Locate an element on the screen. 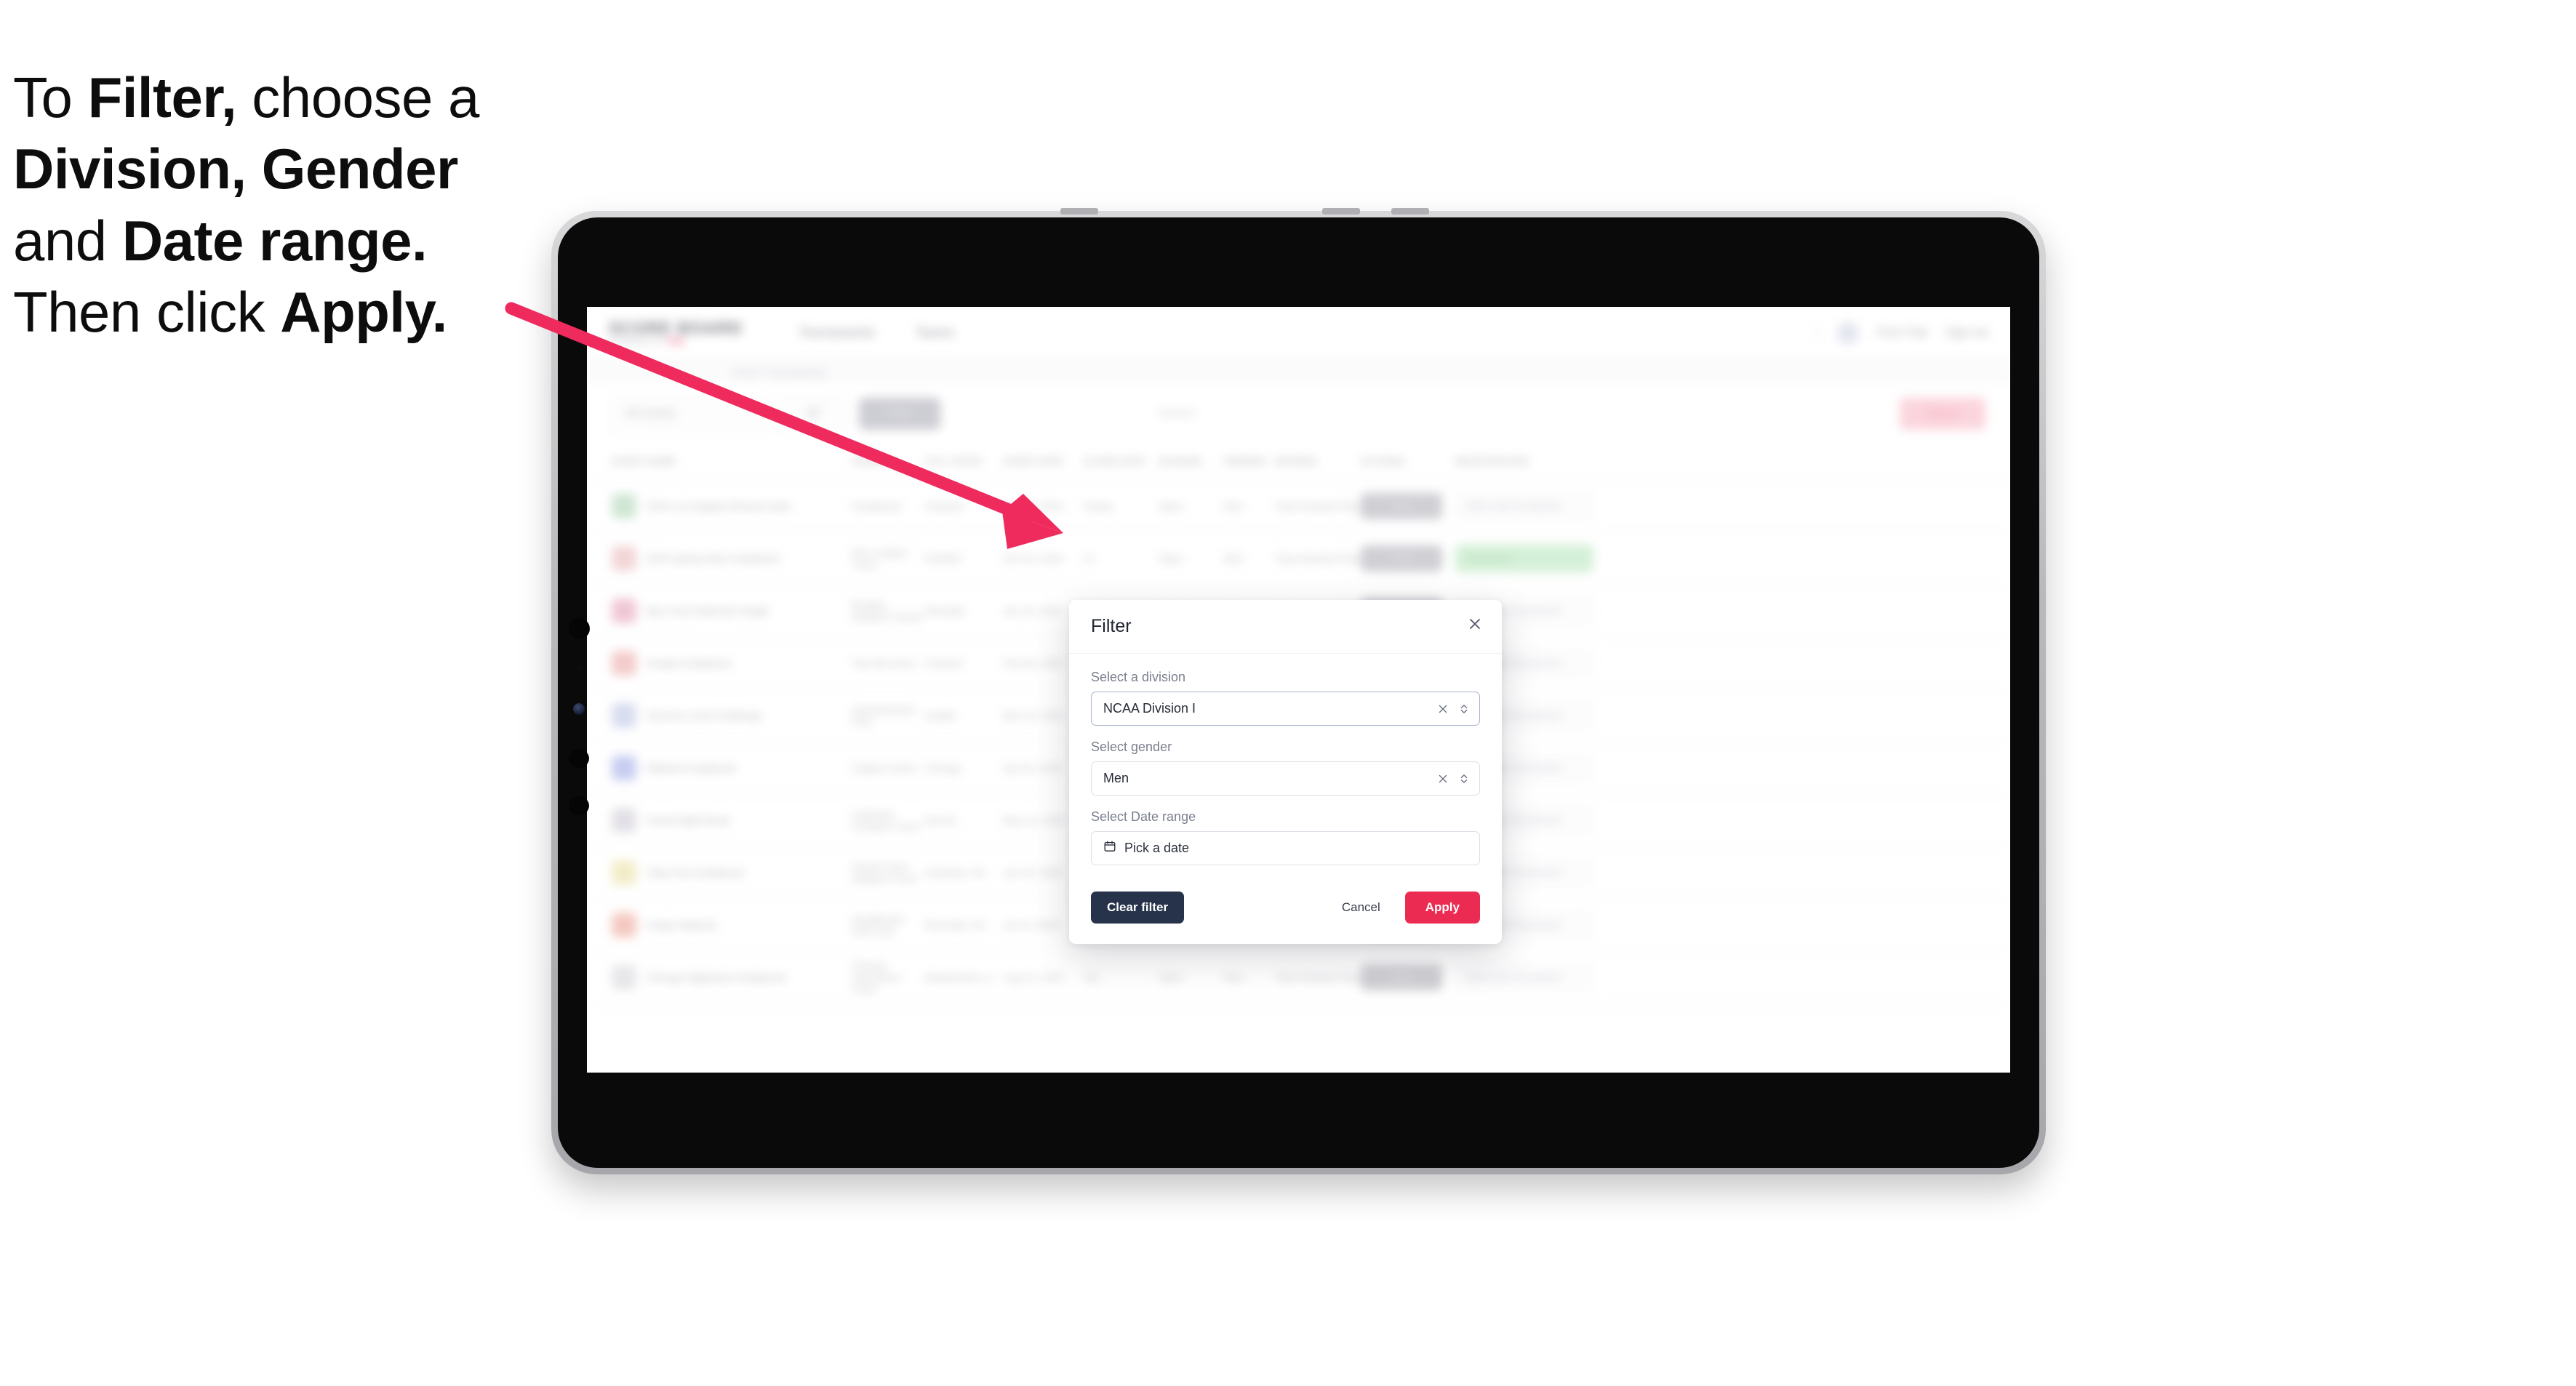 The width and height of the screenshot is (2576, 1386). nav-item-tournaments: Tournaments is located at coordinates (837, 333).